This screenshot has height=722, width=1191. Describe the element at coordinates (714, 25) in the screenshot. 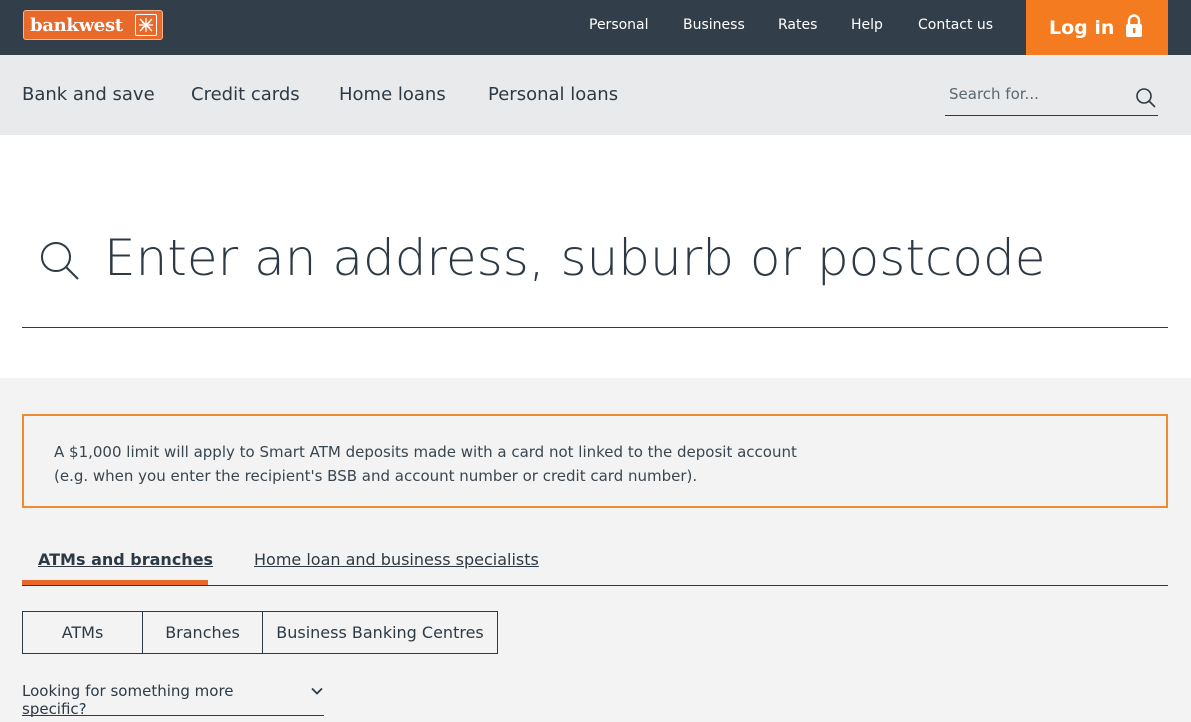

I see `topnav-business: Business` at that location.